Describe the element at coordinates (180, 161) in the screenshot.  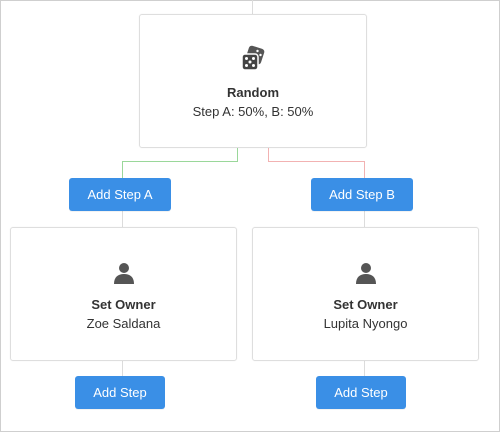
I see `connector-branch-a-horizontal` at that location.